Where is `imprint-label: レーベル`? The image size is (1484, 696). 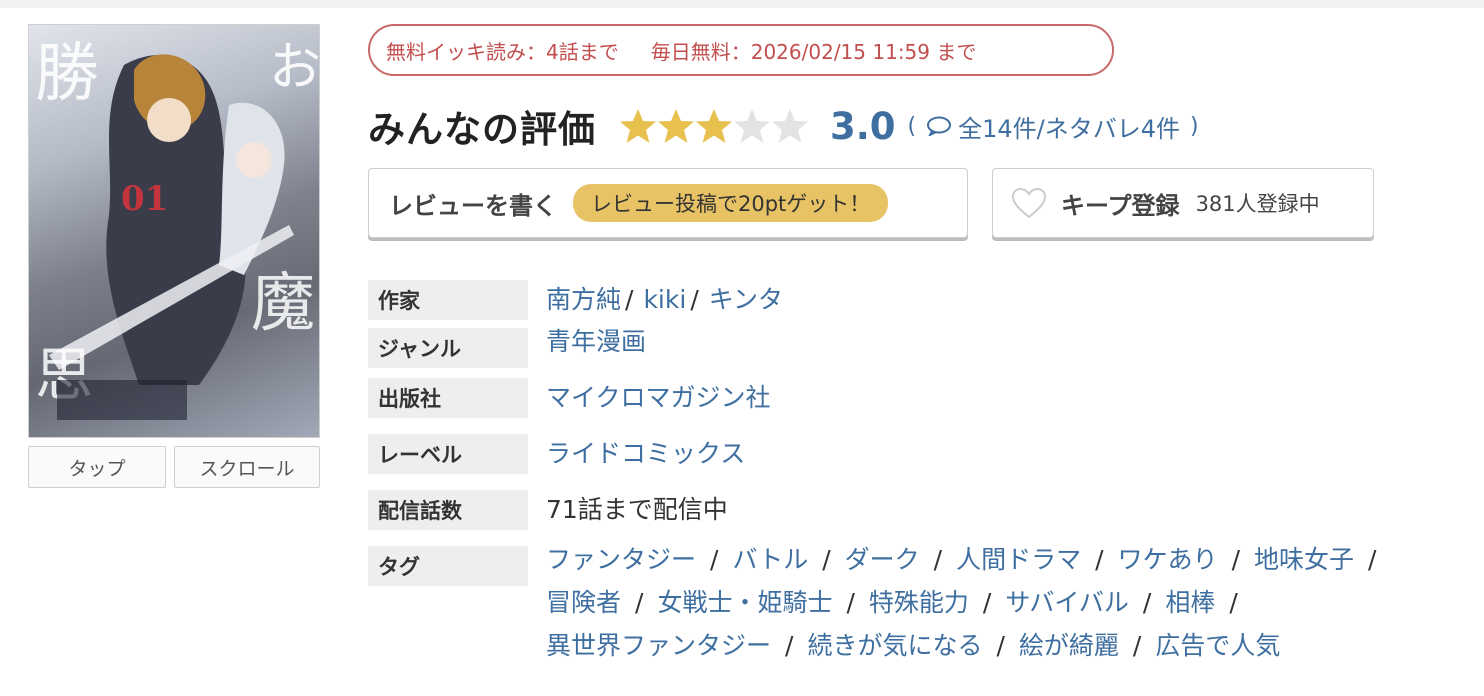 imprint-label: レーベル is located at coordinates (448, 454).